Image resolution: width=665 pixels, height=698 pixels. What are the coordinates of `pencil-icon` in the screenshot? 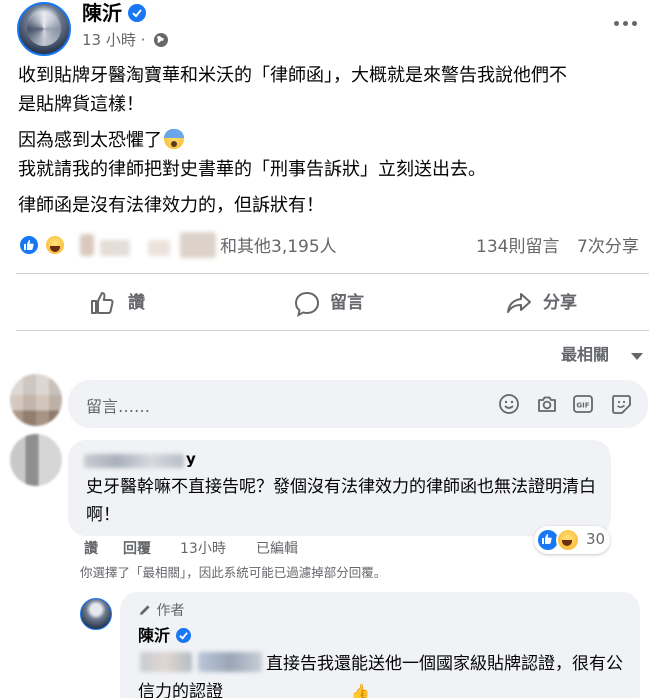 It's located at (145, 610).